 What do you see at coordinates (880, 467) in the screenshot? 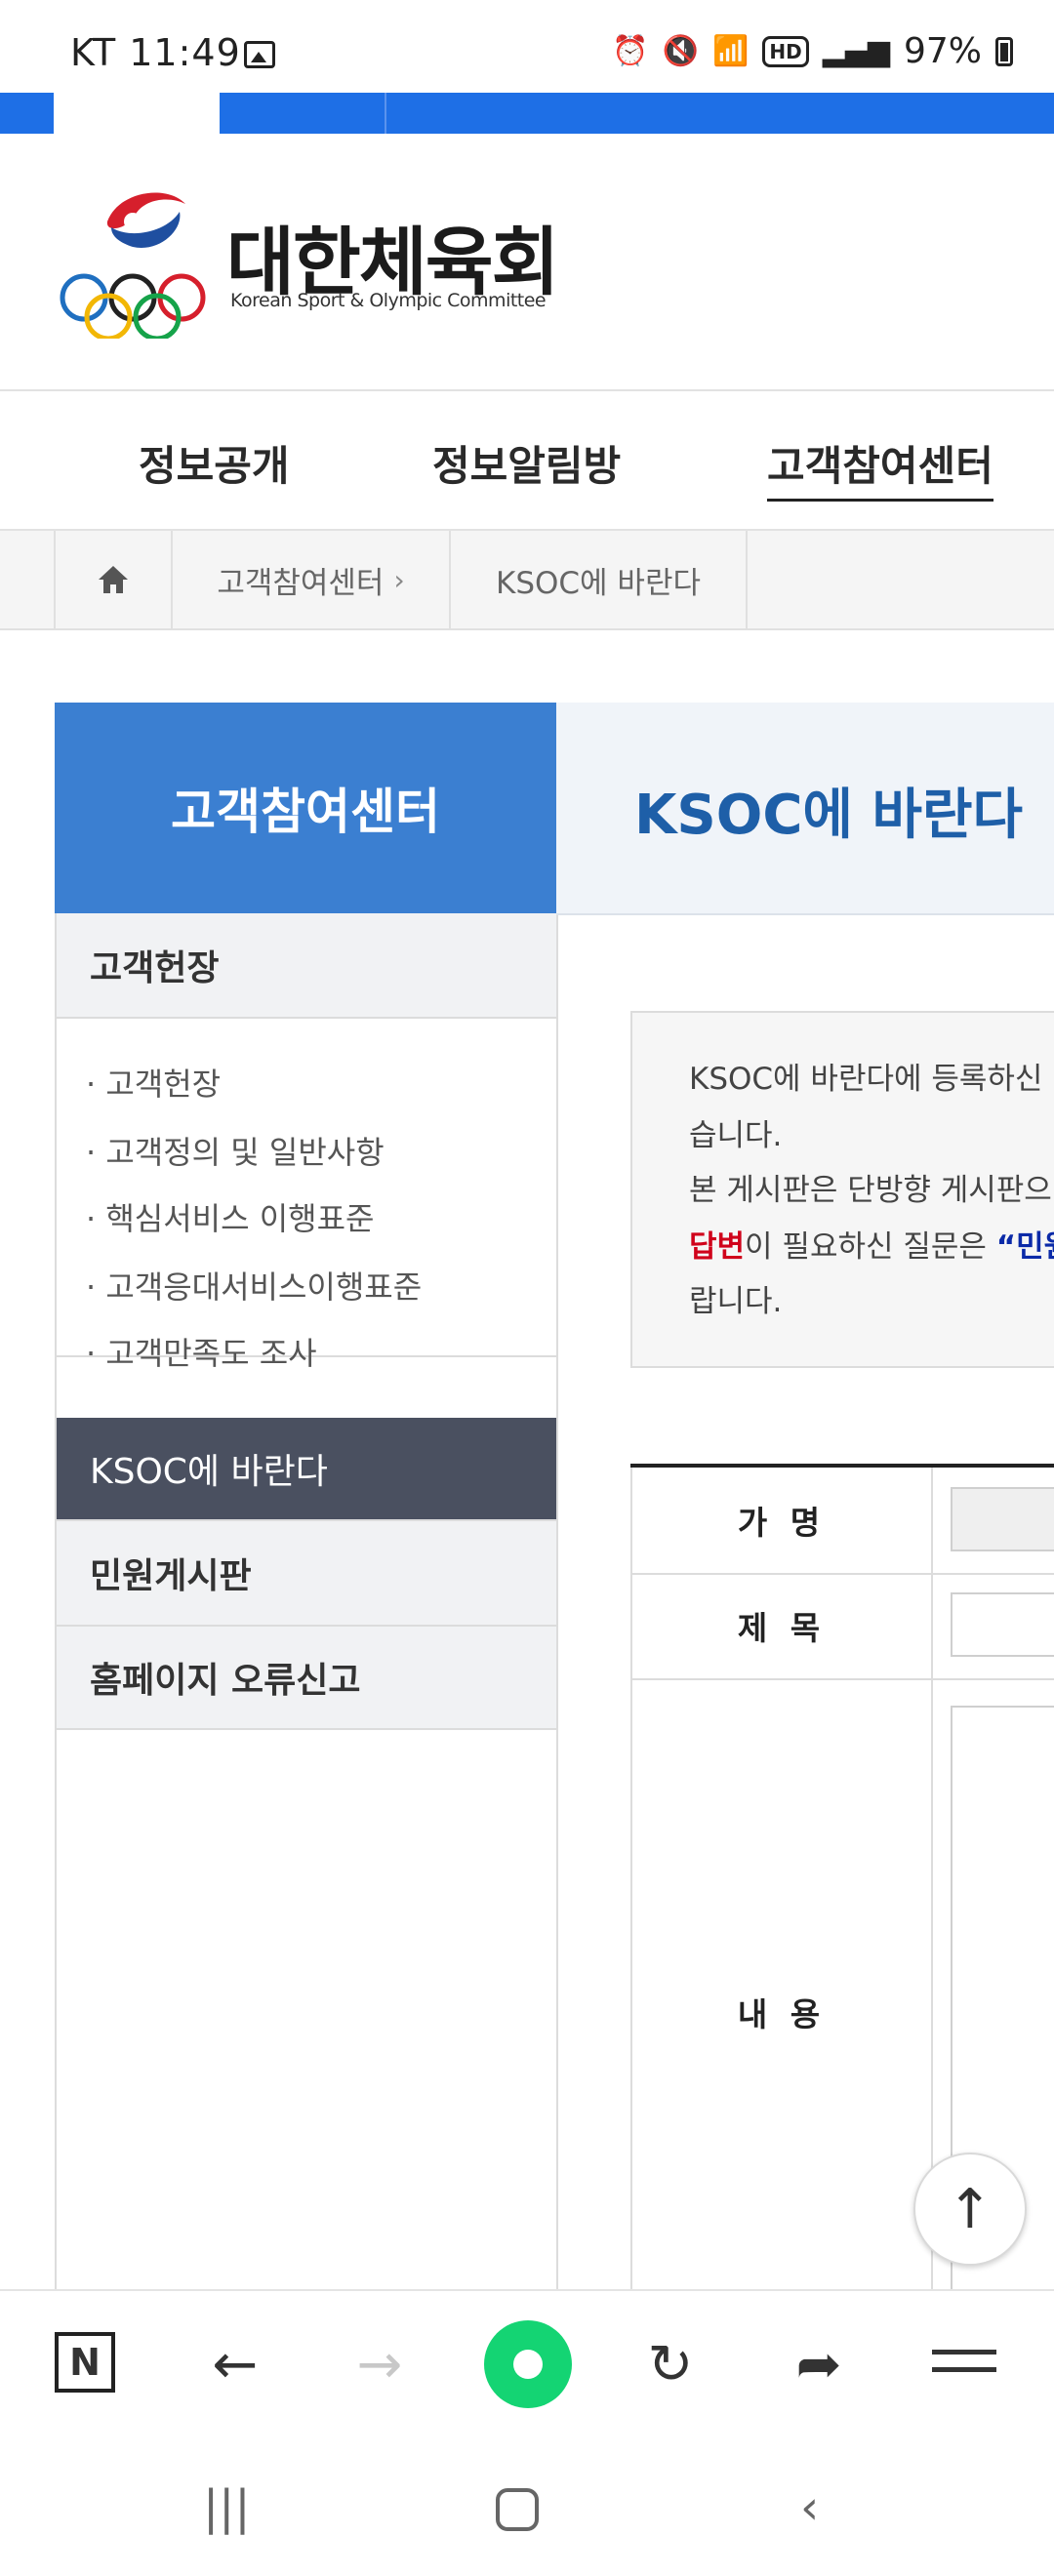
I see `nav-item-customer-center: 고객참여센터` at bounding box center [880, 467].